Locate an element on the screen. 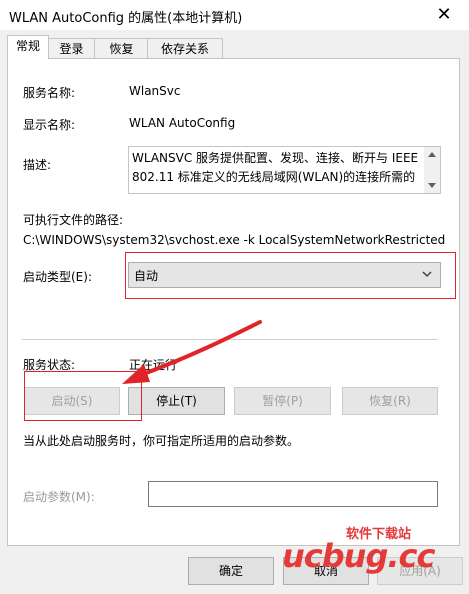 Image resolution: width=469 pixels, height=594 pixels. title-bar: WLAN AutoConfig 的属性(本地计算机) ✕ is located at coordinates (234, 15).